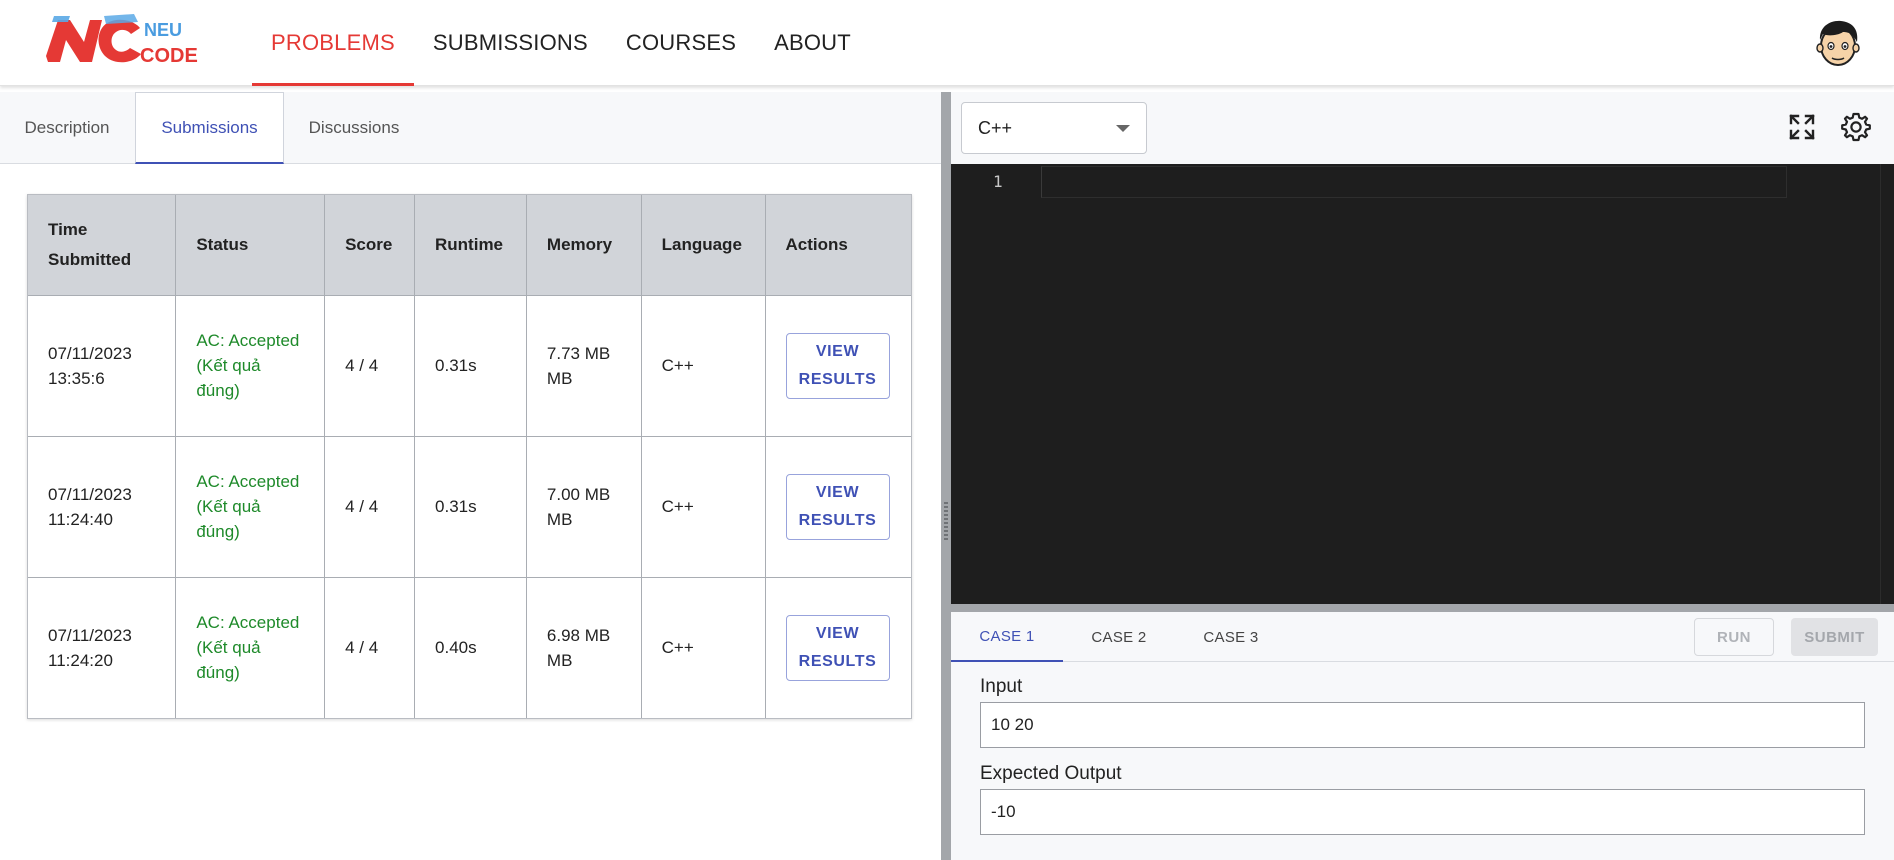 Image resolution: width=1894 pixels, height=860 pixels. What do you see at coordinates (76, 378) in the screenshot?
I see `submit-time: 13:35:6` at bounding box center [76, 378].